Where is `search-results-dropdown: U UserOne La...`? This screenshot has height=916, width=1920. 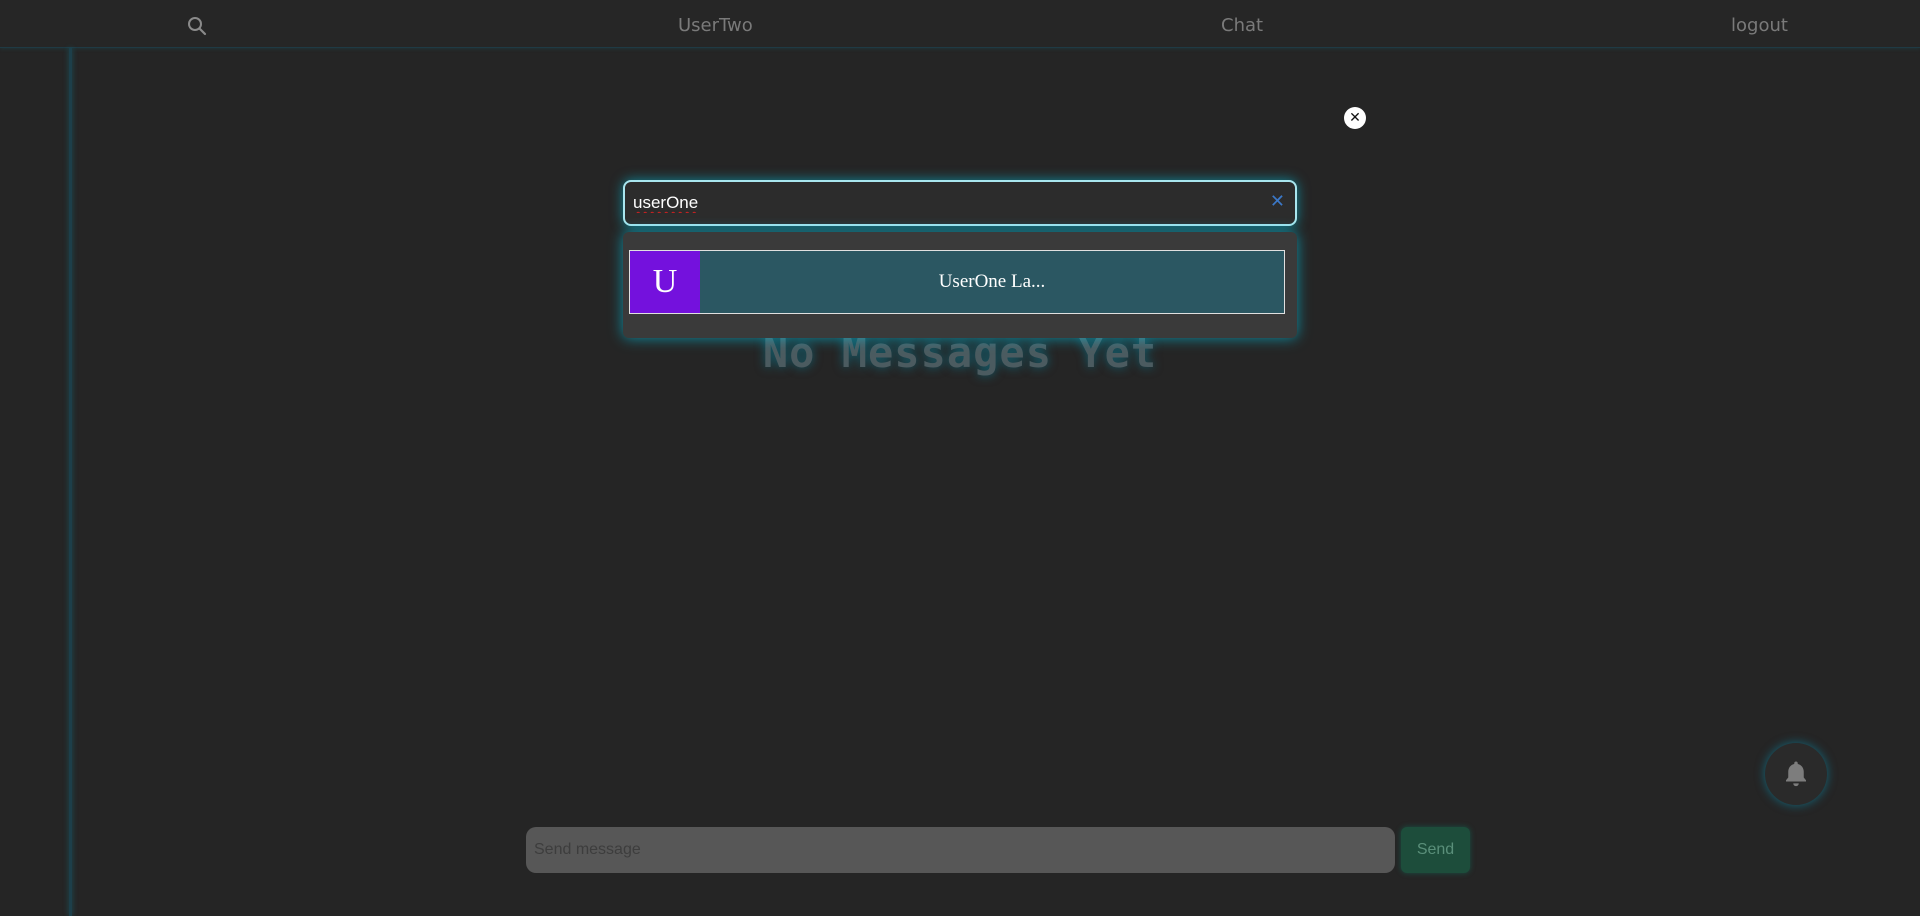
search-results-dropdown: U UserOne La... is located at coordinates (960, 285).